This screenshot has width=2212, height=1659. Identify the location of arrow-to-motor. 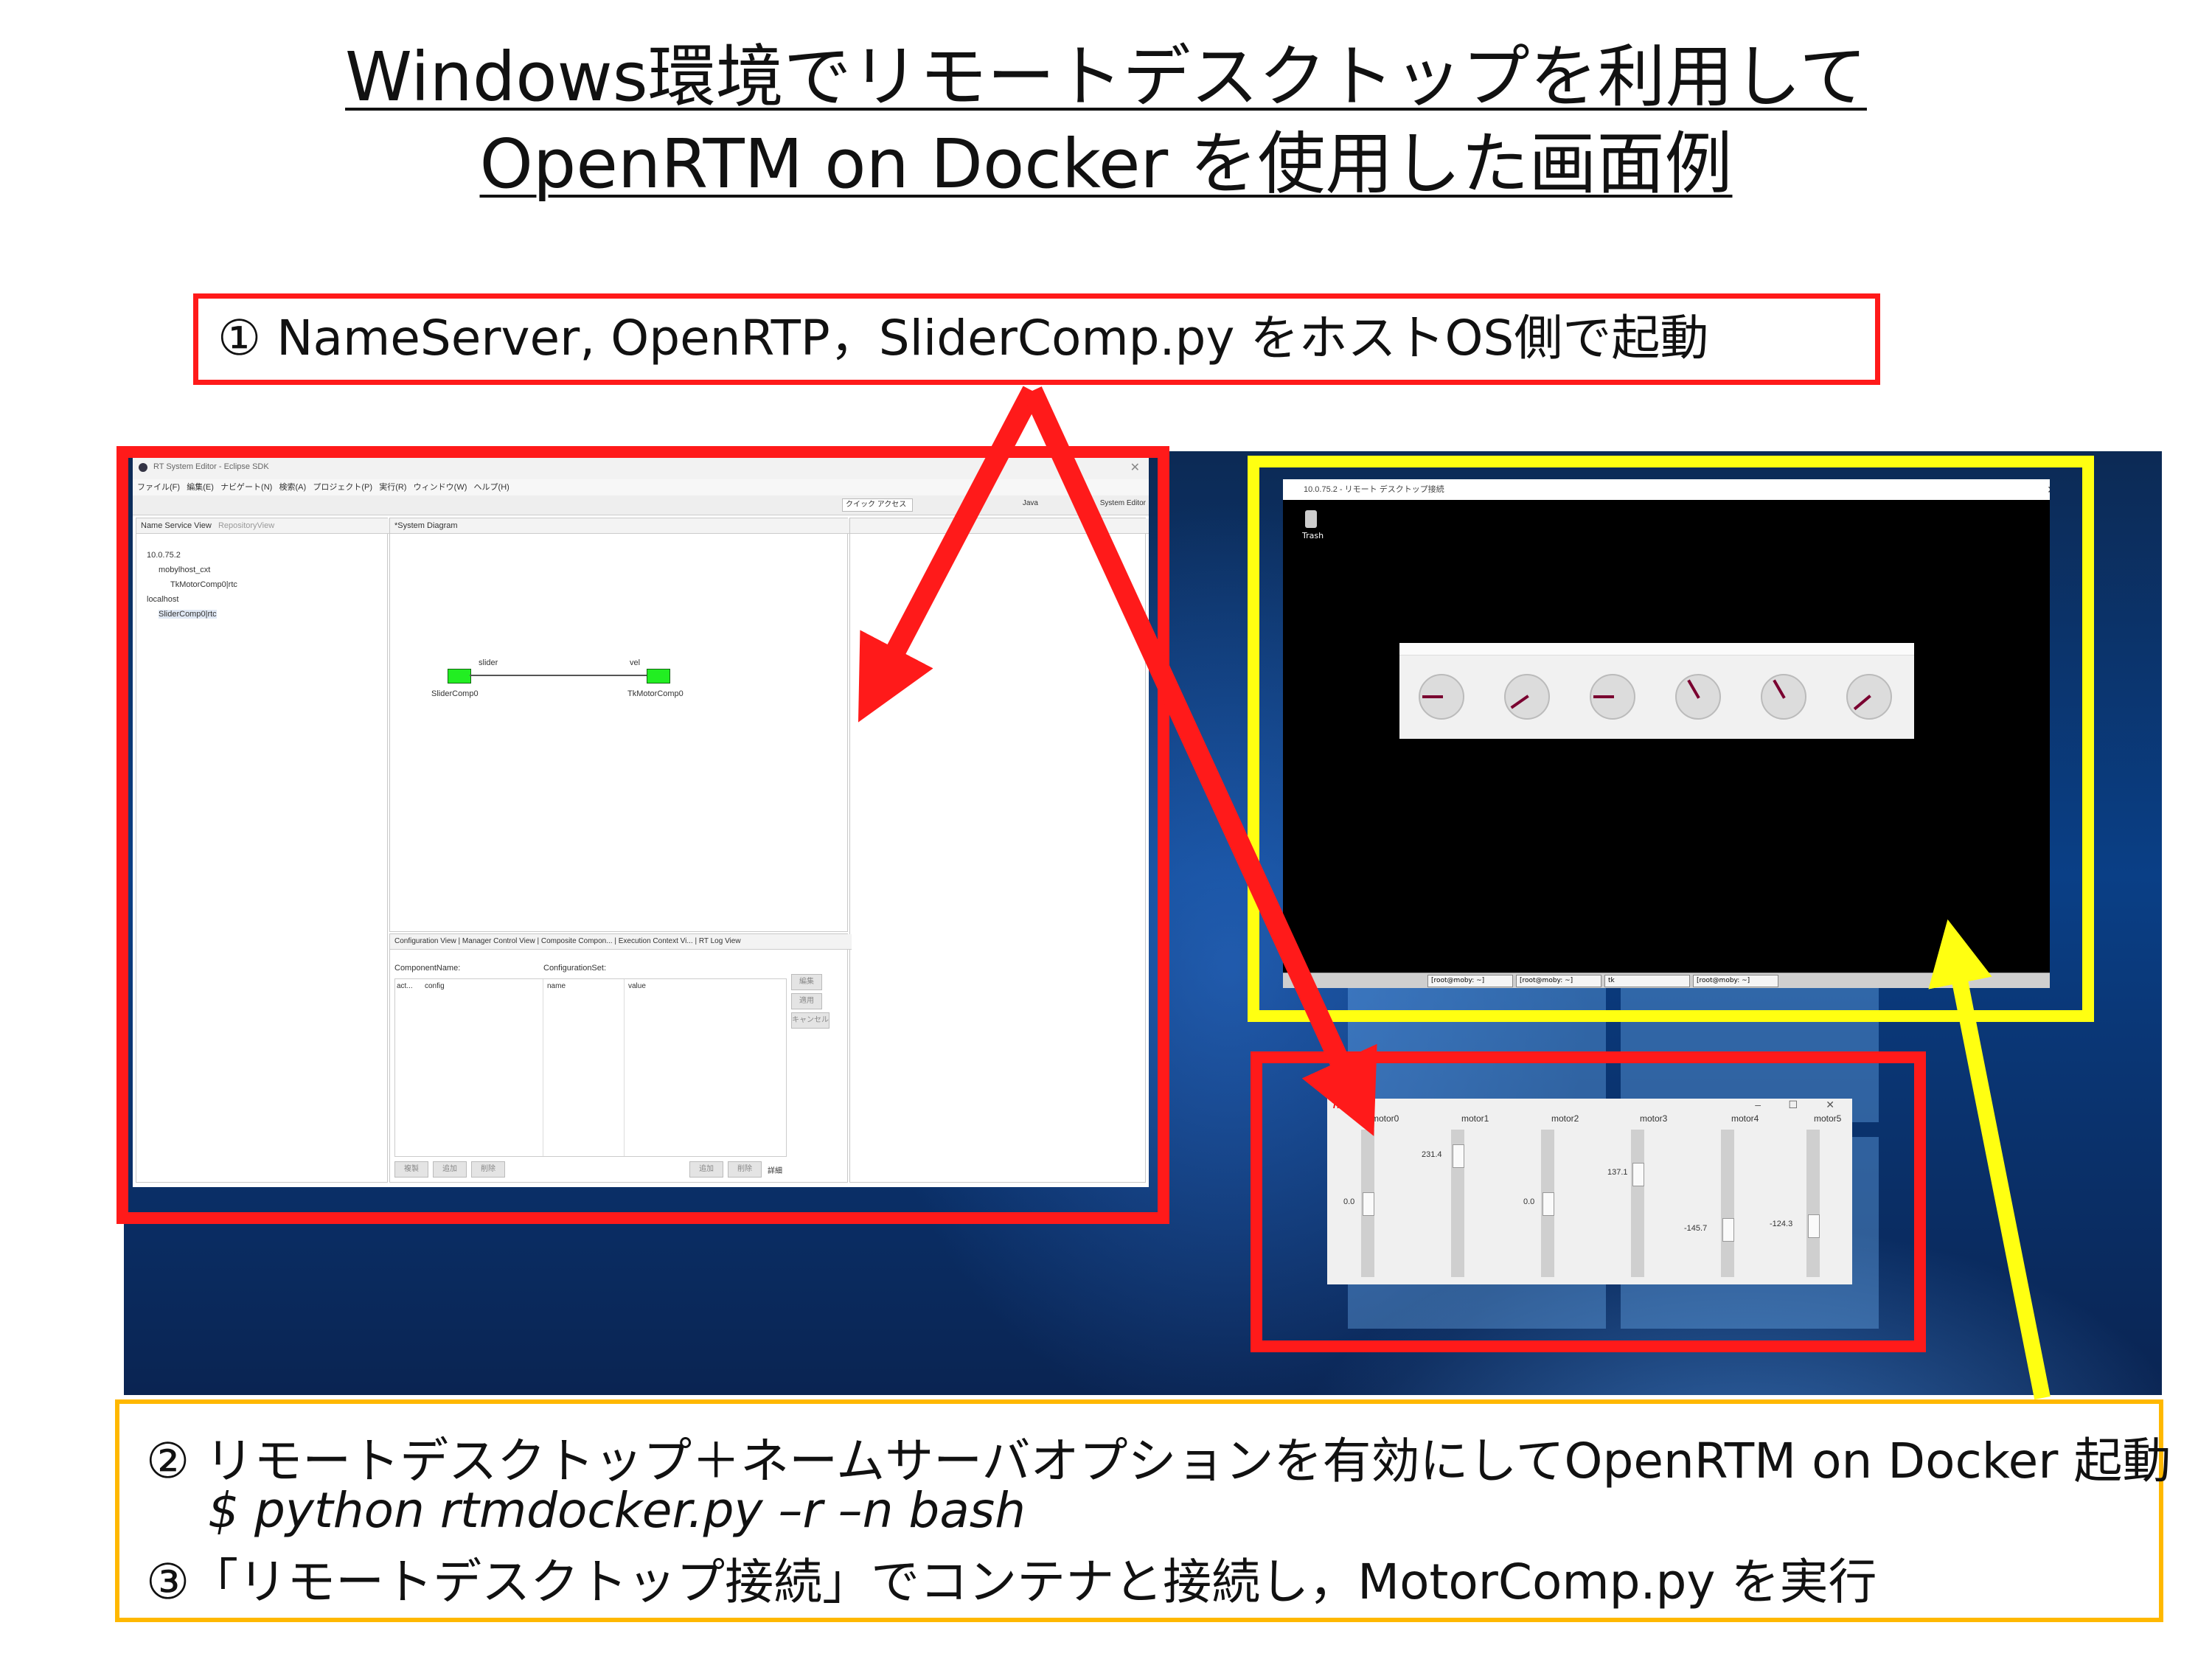
(1200, 761).